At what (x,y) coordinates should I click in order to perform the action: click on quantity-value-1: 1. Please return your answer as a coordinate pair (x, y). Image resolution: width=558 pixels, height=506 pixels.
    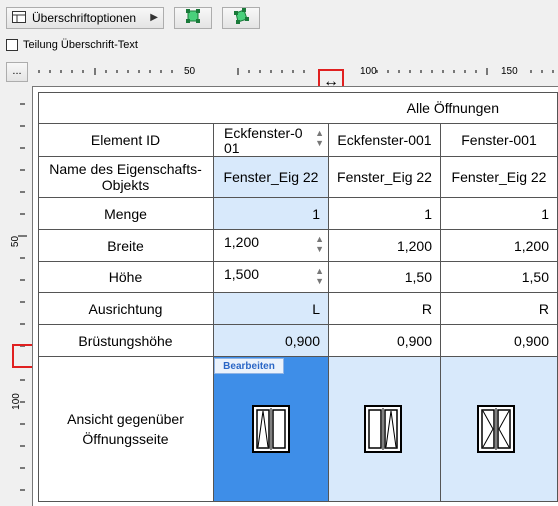
    Looking at the image, I should click on (271, 214).